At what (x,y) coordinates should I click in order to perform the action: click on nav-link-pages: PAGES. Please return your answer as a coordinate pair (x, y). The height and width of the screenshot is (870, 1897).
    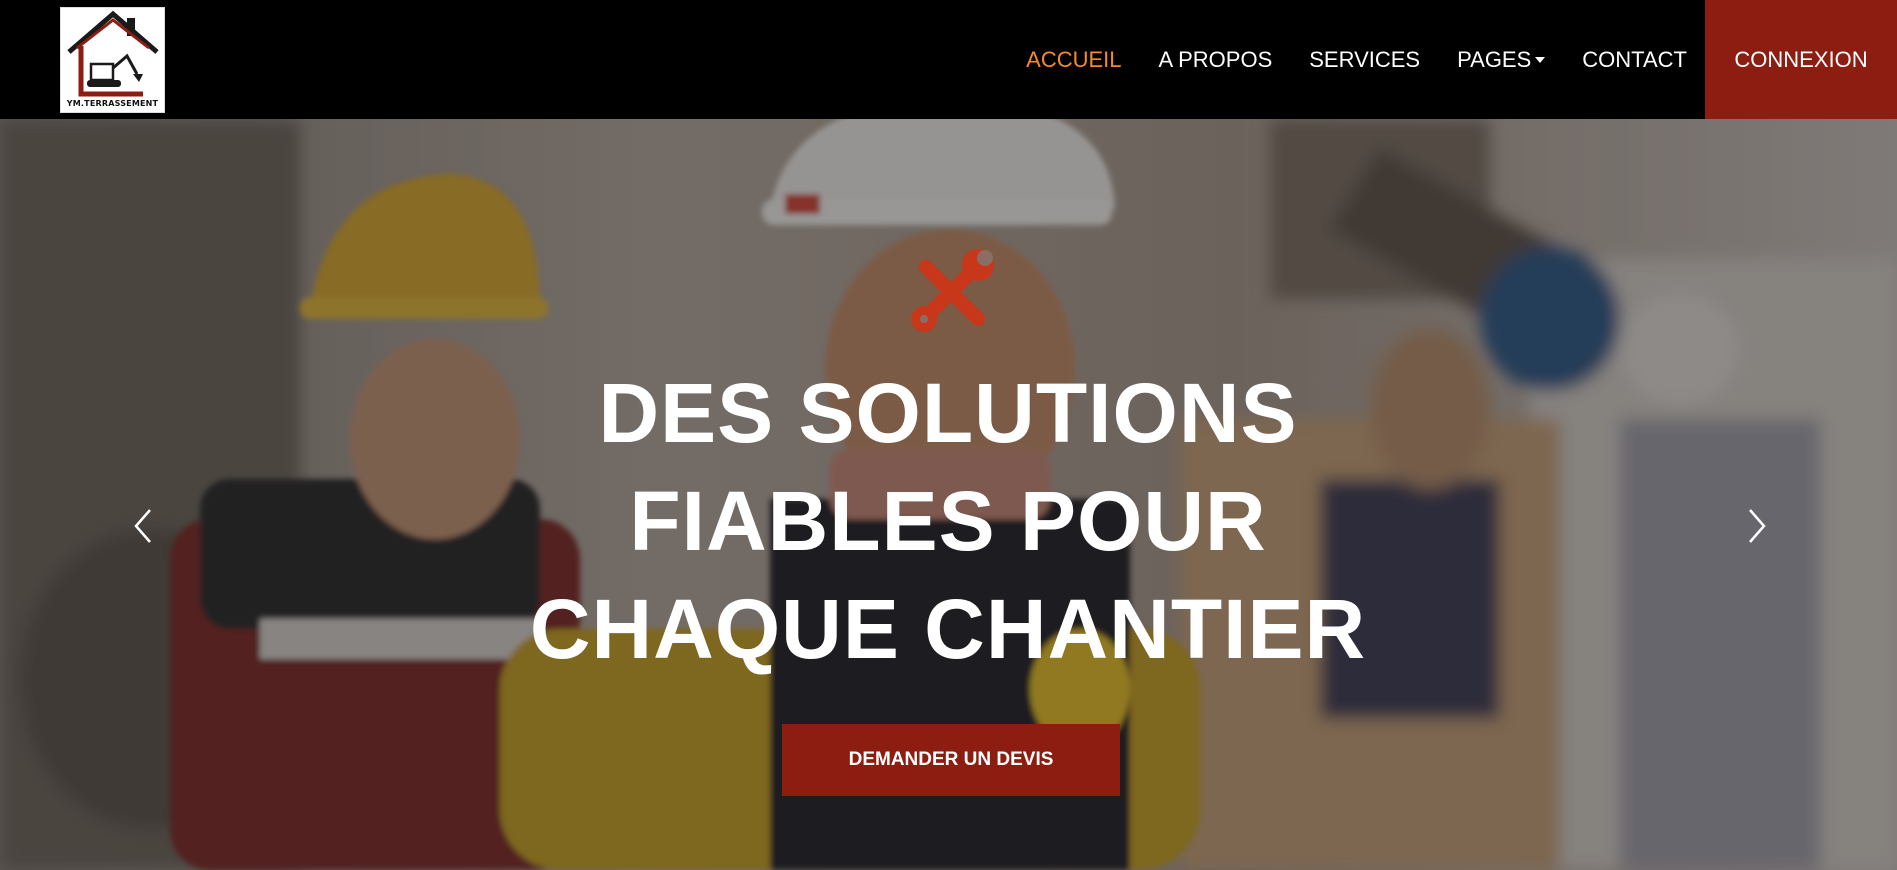
    Looking at the image, I should click on (1501, 59).